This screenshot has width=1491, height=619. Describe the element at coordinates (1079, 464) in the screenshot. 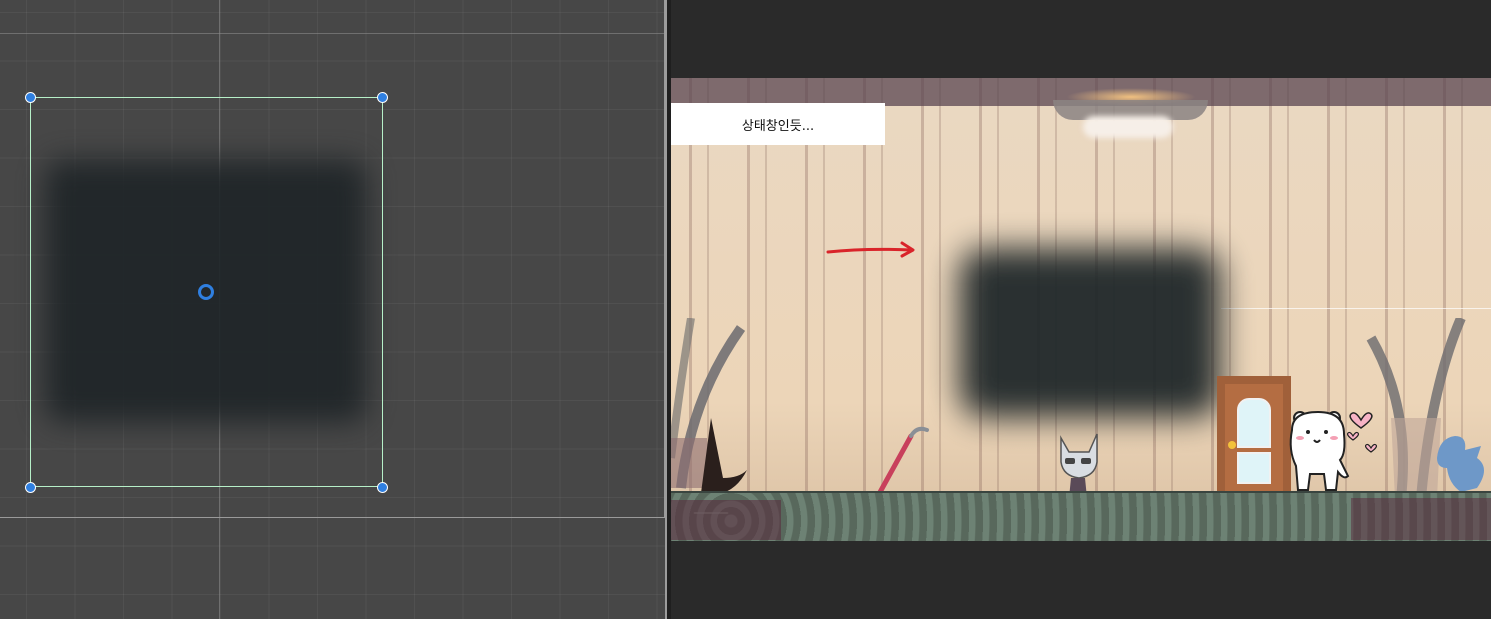

I see `cat-character-icon` at that location.